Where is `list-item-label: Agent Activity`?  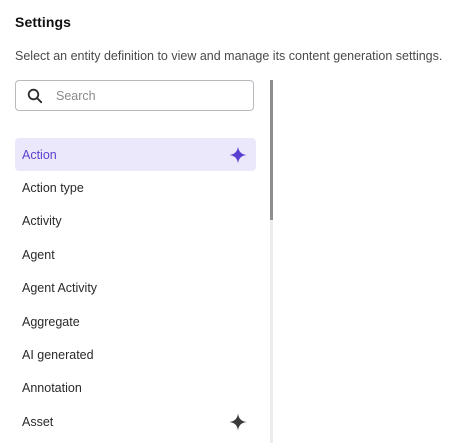
list-item-label: Agent Activity is located at coordinates (60, 288).